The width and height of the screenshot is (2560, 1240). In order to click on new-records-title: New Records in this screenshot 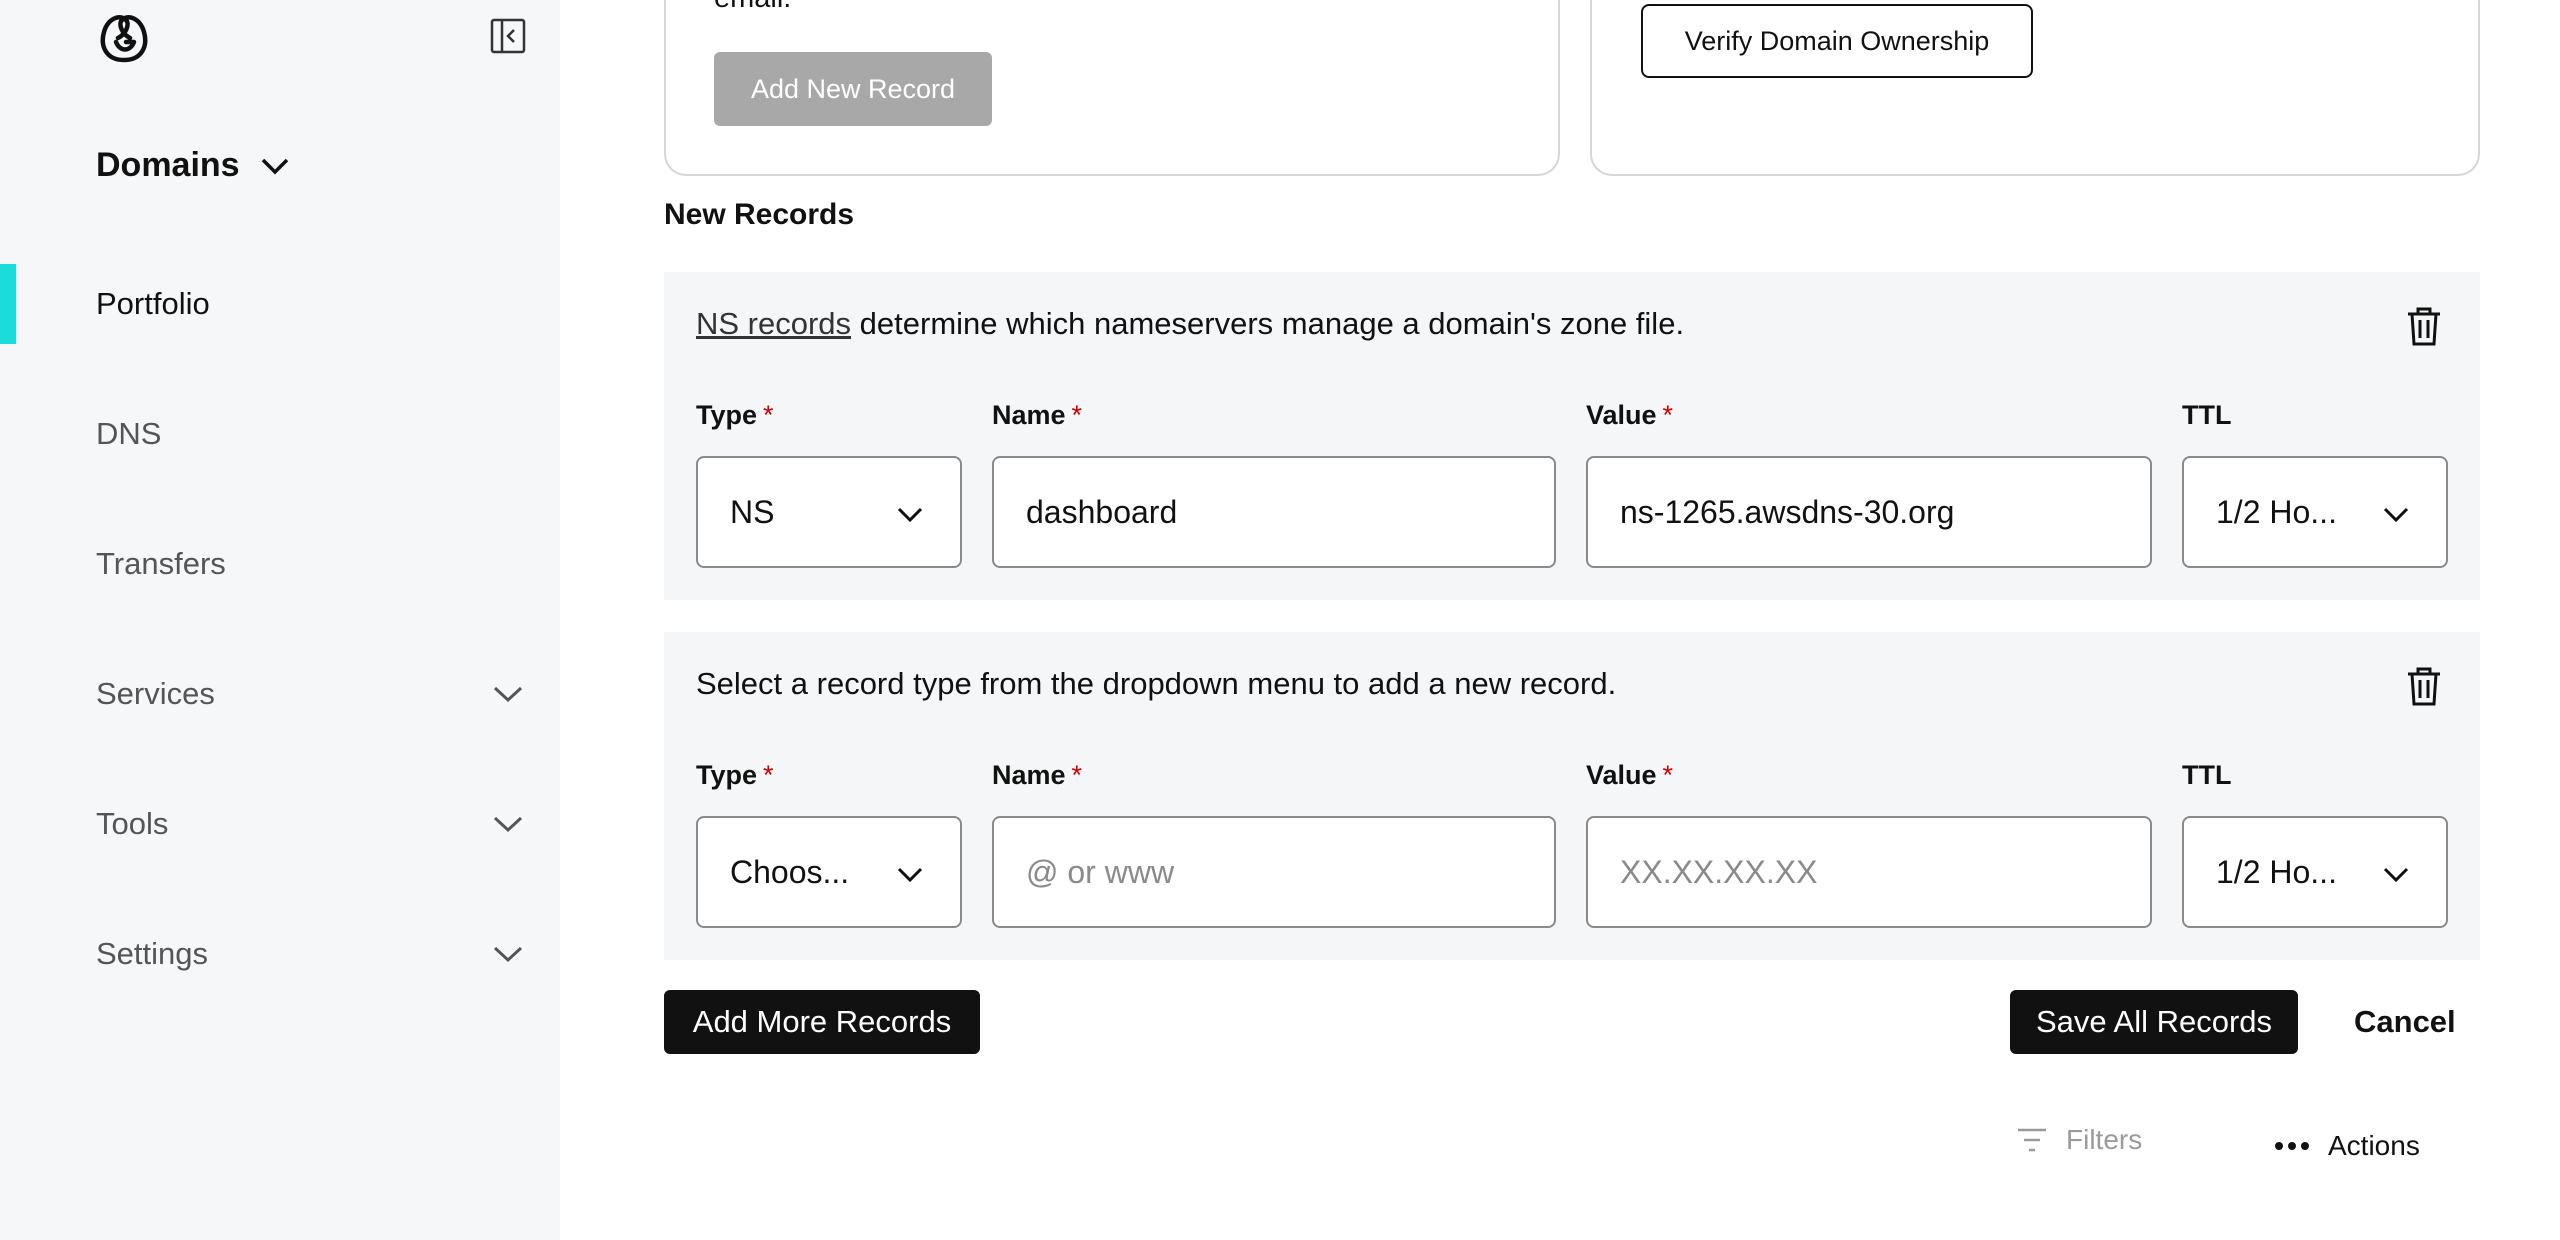, I will do `click(759, 214)`.